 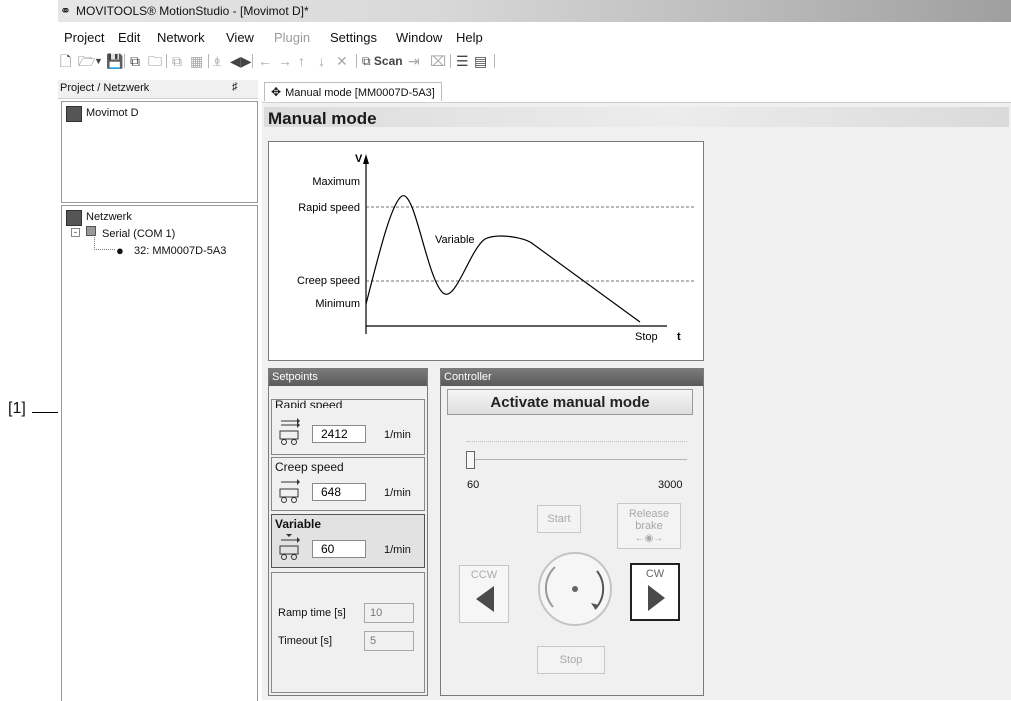 What do you see at coordinates (158, 89) in the screenshot?
I see `pane-header: Project / Netzwerk ♯` at bounding box center [158, 89].